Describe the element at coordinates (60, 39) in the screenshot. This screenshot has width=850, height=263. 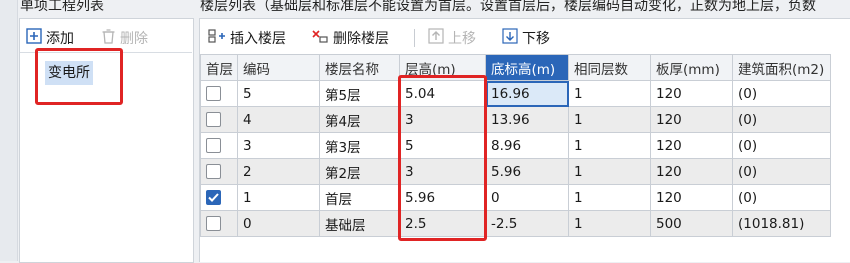
I see `add-label: 添加` at that location.